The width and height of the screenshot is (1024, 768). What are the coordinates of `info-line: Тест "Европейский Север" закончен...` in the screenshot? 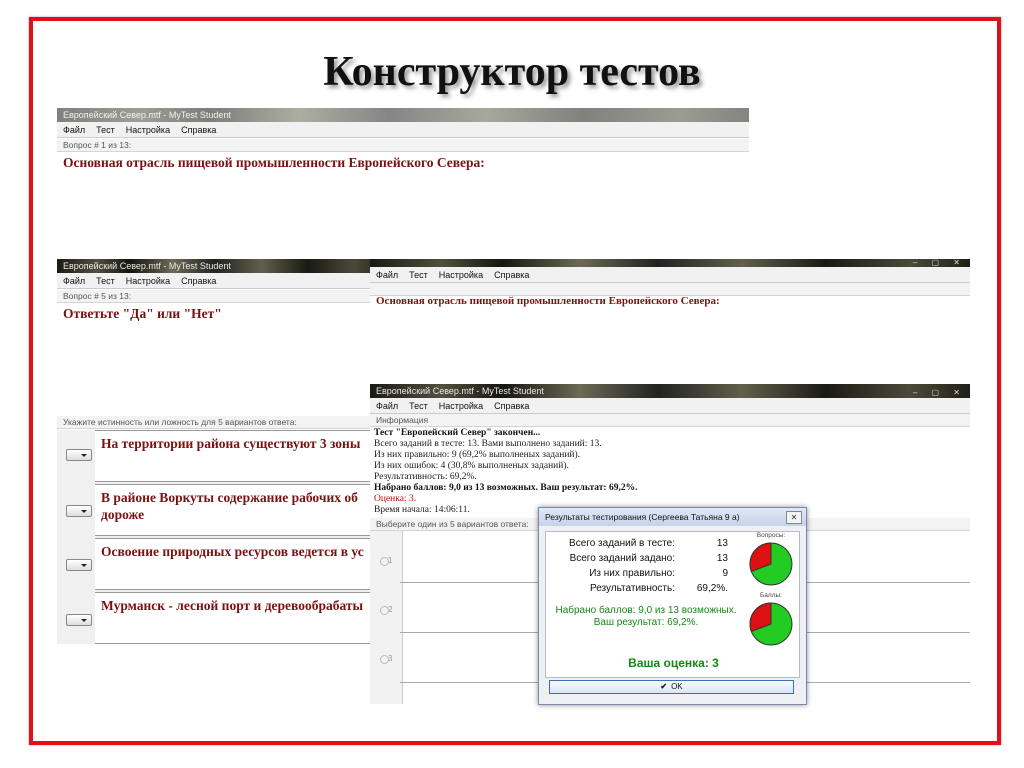 It's located at (457, 433).